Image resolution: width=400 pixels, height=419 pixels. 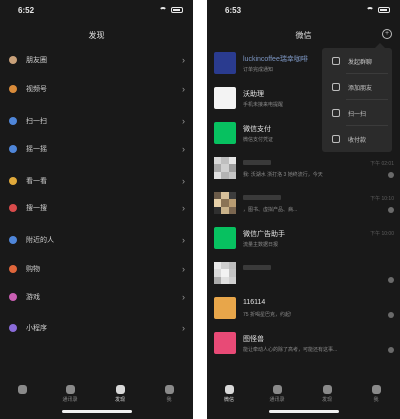 I want to click on tab-chats: 微信, so click(x=229, y=393).